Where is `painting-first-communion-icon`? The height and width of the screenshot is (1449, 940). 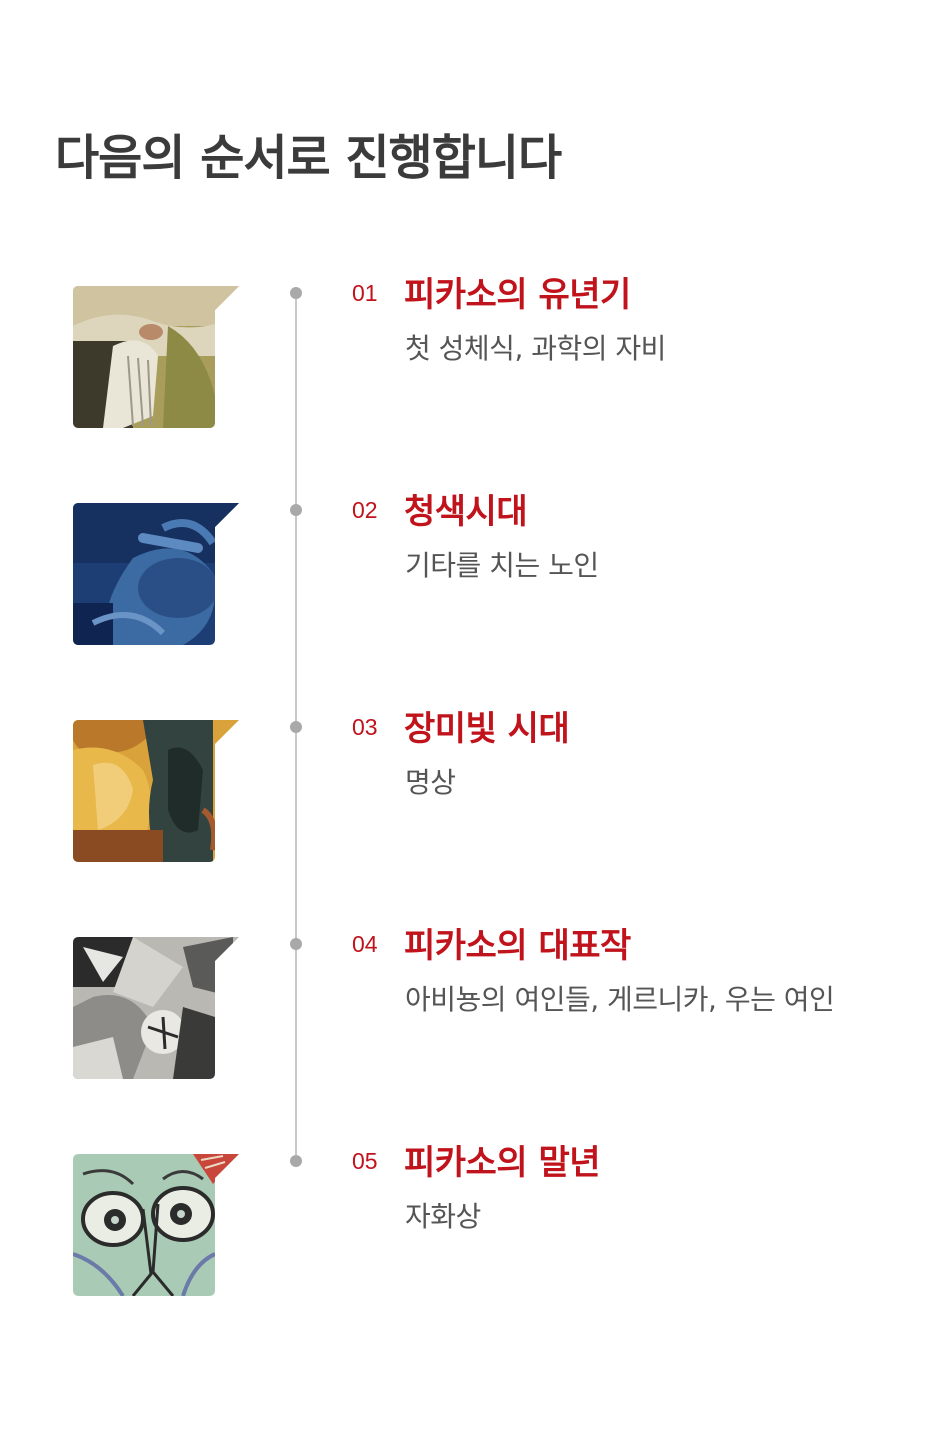 painting-first-communion-icon is located at coordinates (156, 357).